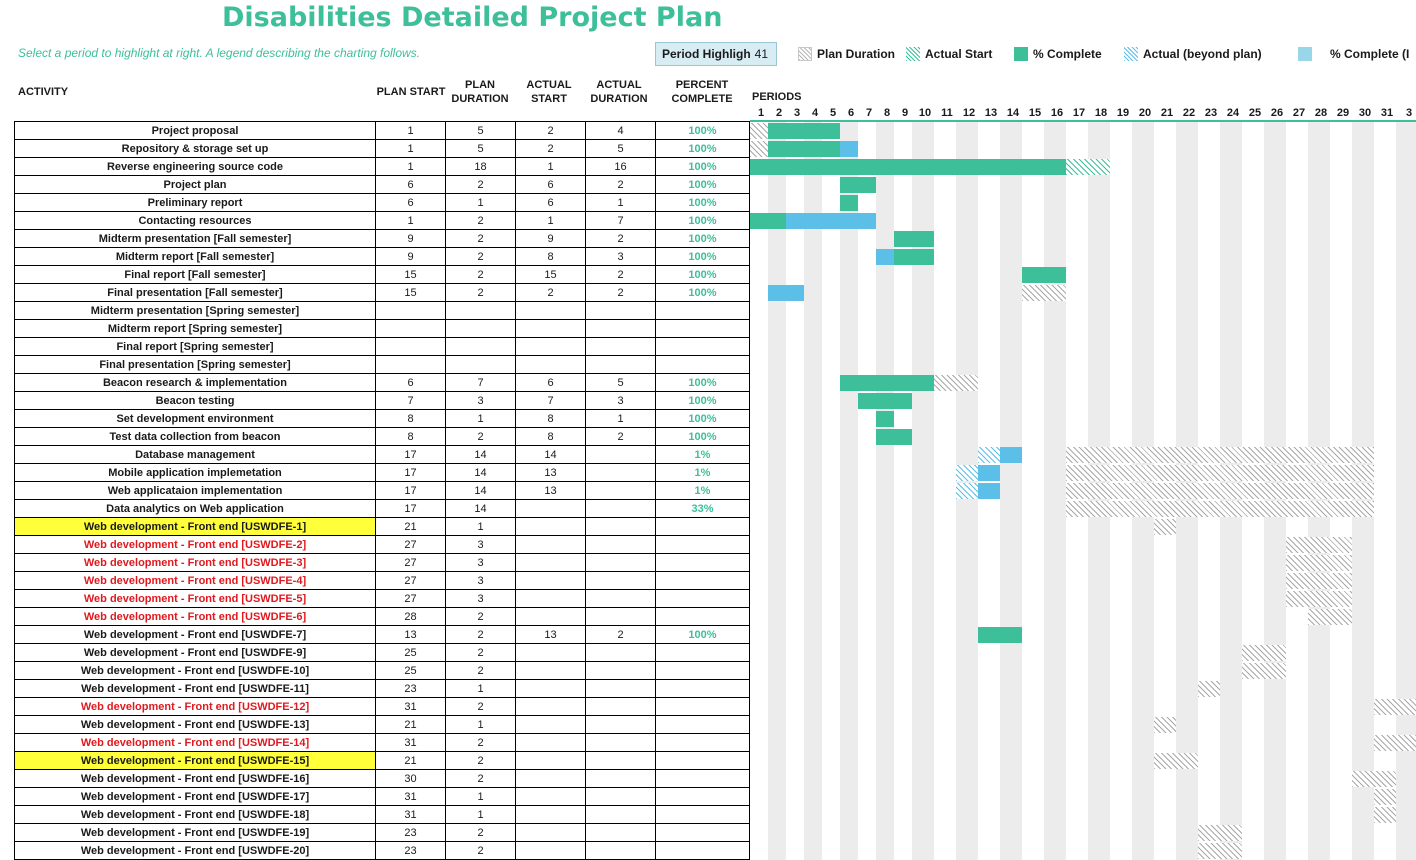 The height and width of the screenshot is (860, 1416). Describe the element at coordinates (195, 652) in the screenshot. I see `cell-activity: Web development - Front end [USWDFE-9]` at that location.